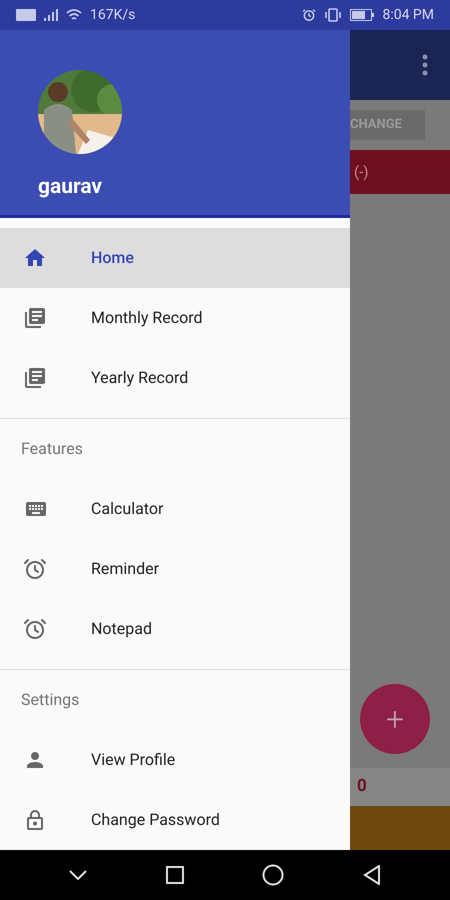  What do you see at coordinates (425, 65) in the screenshot?
I see `more-options-icon` at bounding box center [425, 65].